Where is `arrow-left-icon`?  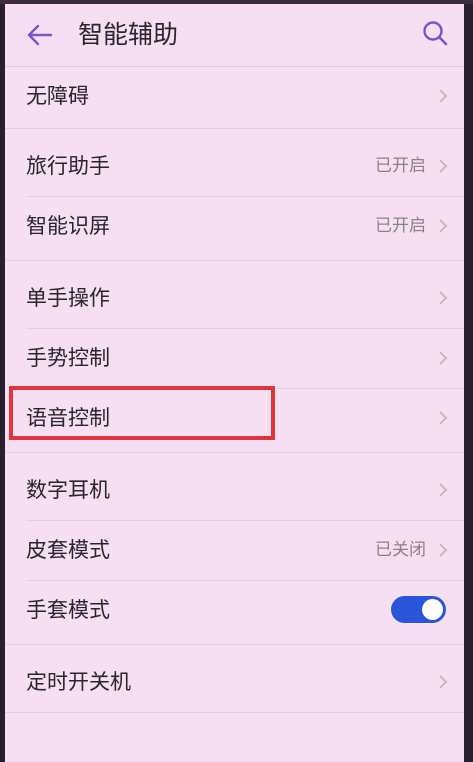
arrow-left-icon is located at coordinates (40, 35).